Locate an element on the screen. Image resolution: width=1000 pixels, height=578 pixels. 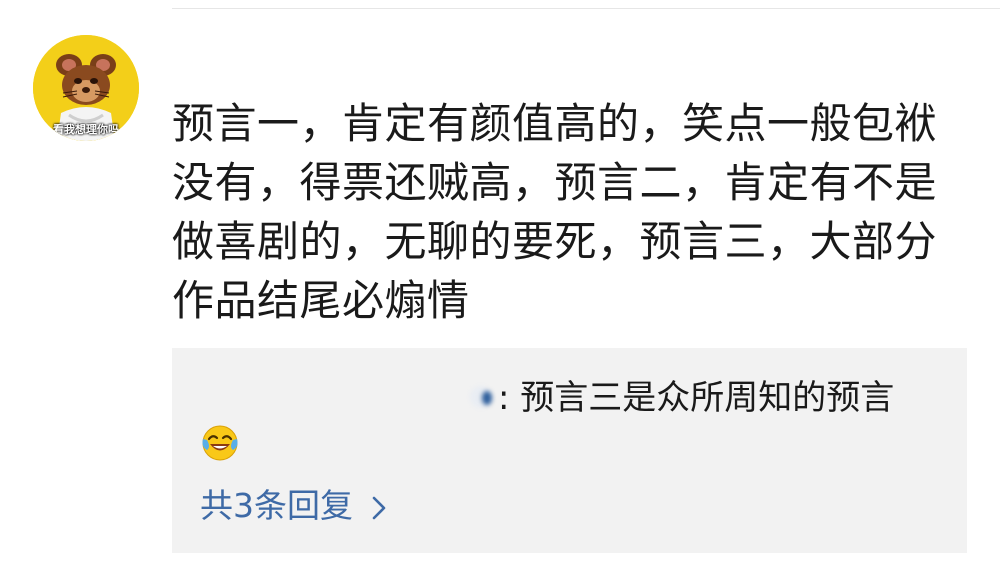
avatar-caption: 看我想理你吗 is located at coordinates (86, 129).